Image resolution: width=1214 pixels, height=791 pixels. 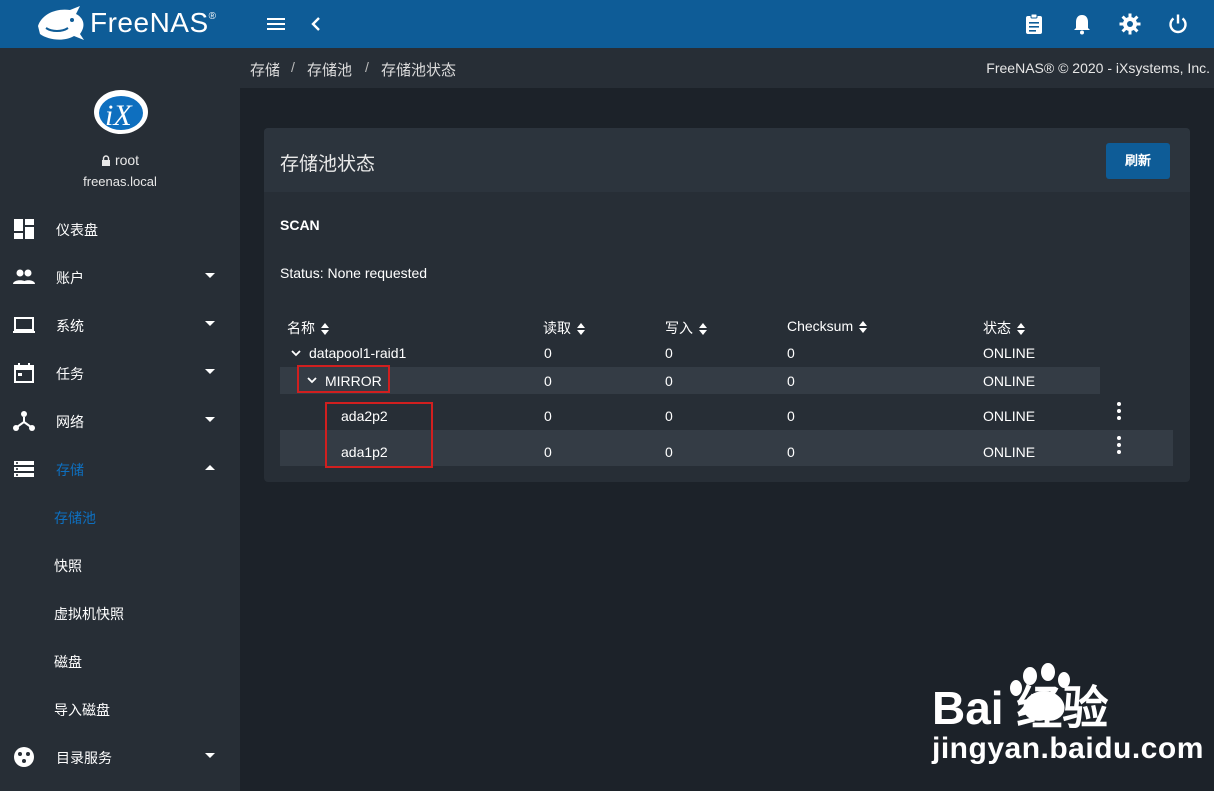 I want to click on user-host: freenas.local, so click(x=120, y=181).